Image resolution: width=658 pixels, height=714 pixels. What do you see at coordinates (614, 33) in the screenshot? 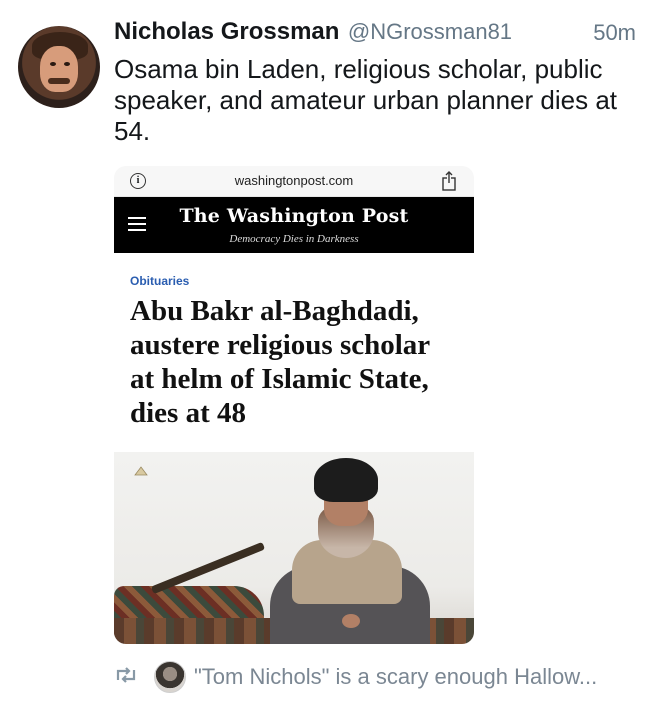
I see `tweet-timestamp: 50m` at bounding box center [614, 33].